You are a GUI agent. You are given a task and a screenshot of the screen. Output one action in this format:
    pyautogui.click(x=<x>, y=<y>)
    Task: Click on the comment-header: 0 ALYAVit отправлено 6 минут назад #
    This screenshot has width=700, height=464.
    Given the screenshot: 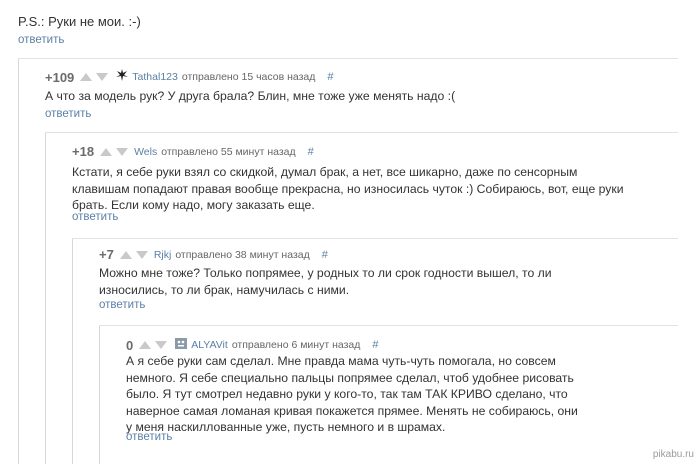 What is the action you would take?
    pyautogui.click(x=252, y=345)
    